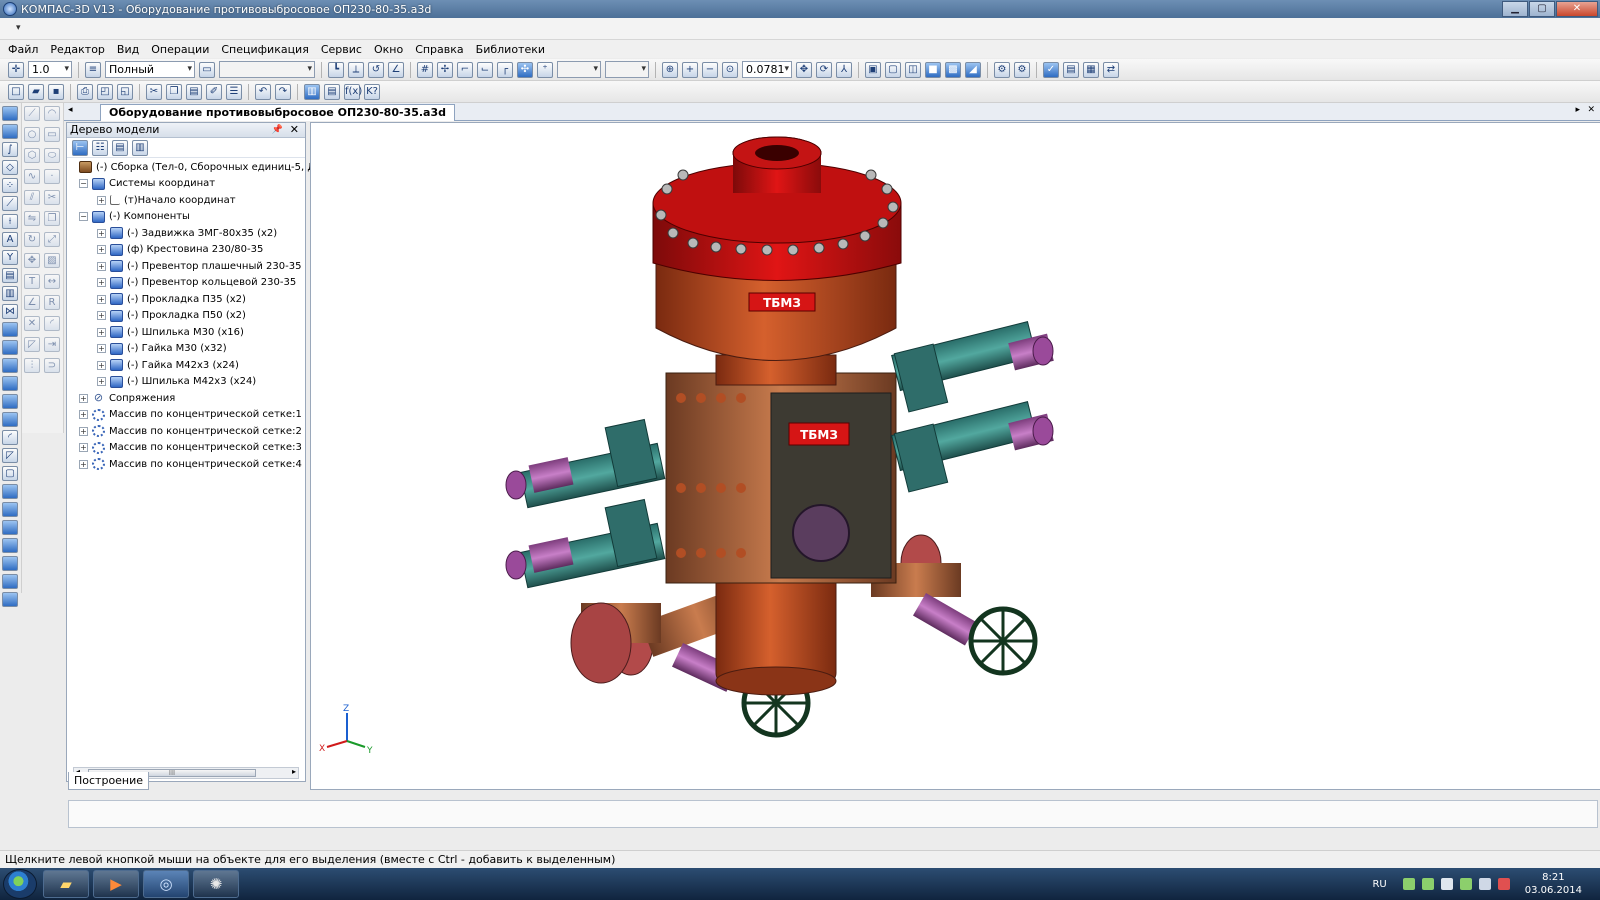 The height and width of the screenshot is (900, 1600). What do you see at coordinates (264, 49) in the screenshot?
I see `menu-specification: Спецификация` at bounding box center [264, 49].